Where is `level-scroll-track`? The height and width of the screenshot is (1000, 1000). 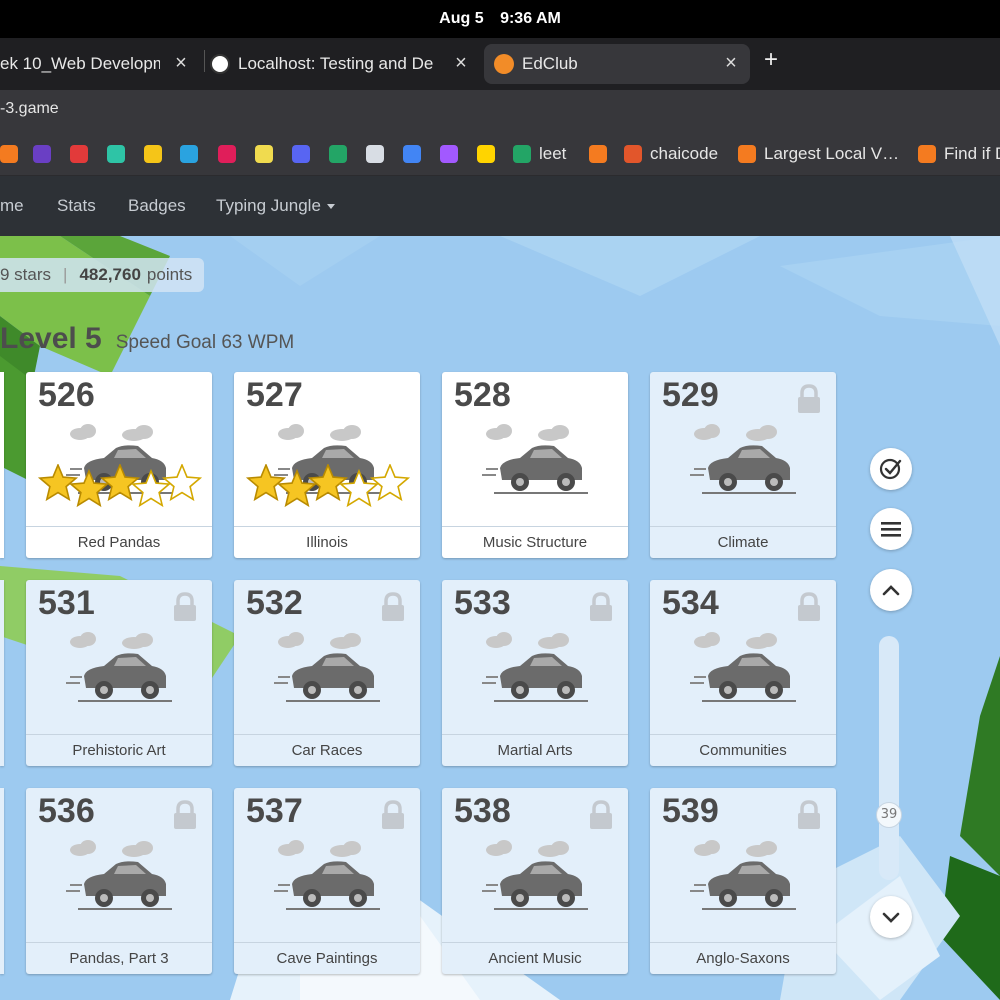
level-scroll-track is located at coordinates (889, 758).